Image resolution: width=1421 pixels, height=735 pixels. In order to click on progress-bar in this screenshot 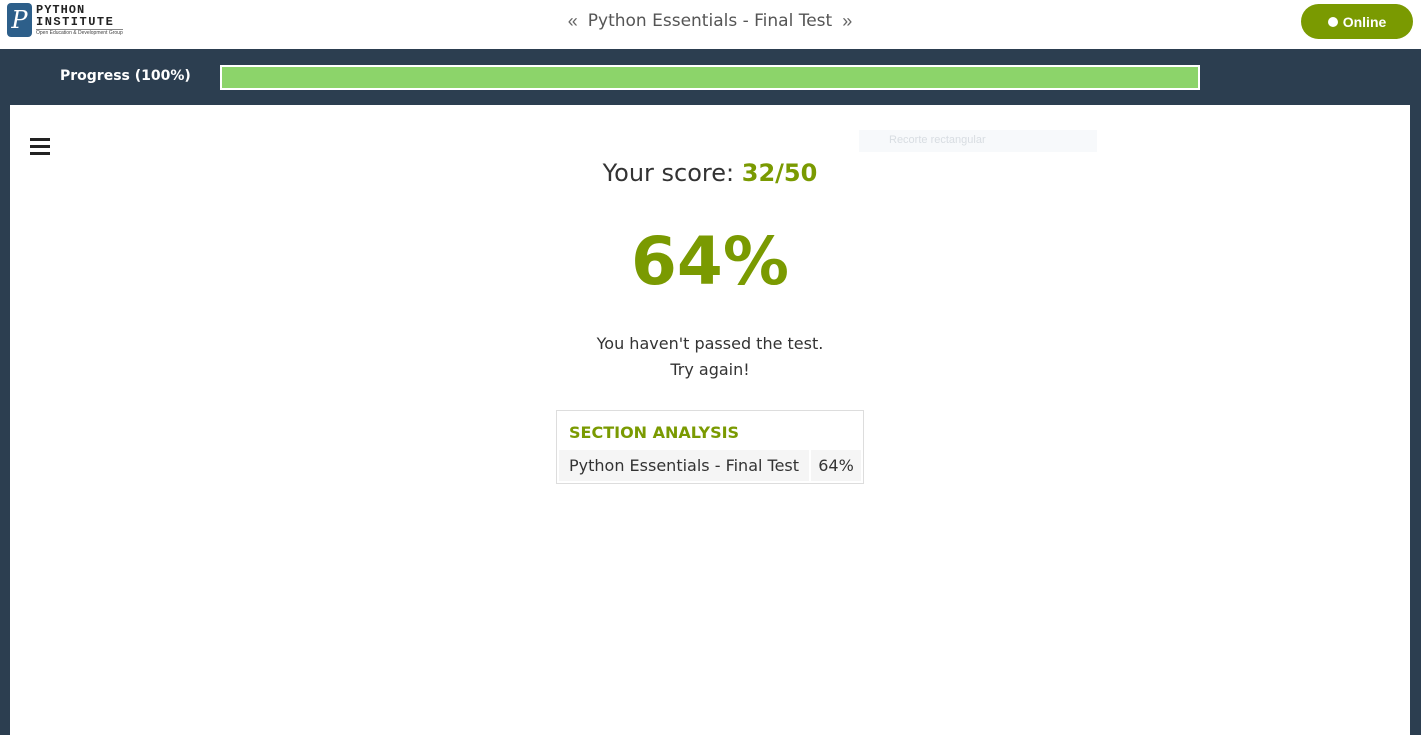, I will do `click(710, 77)`.